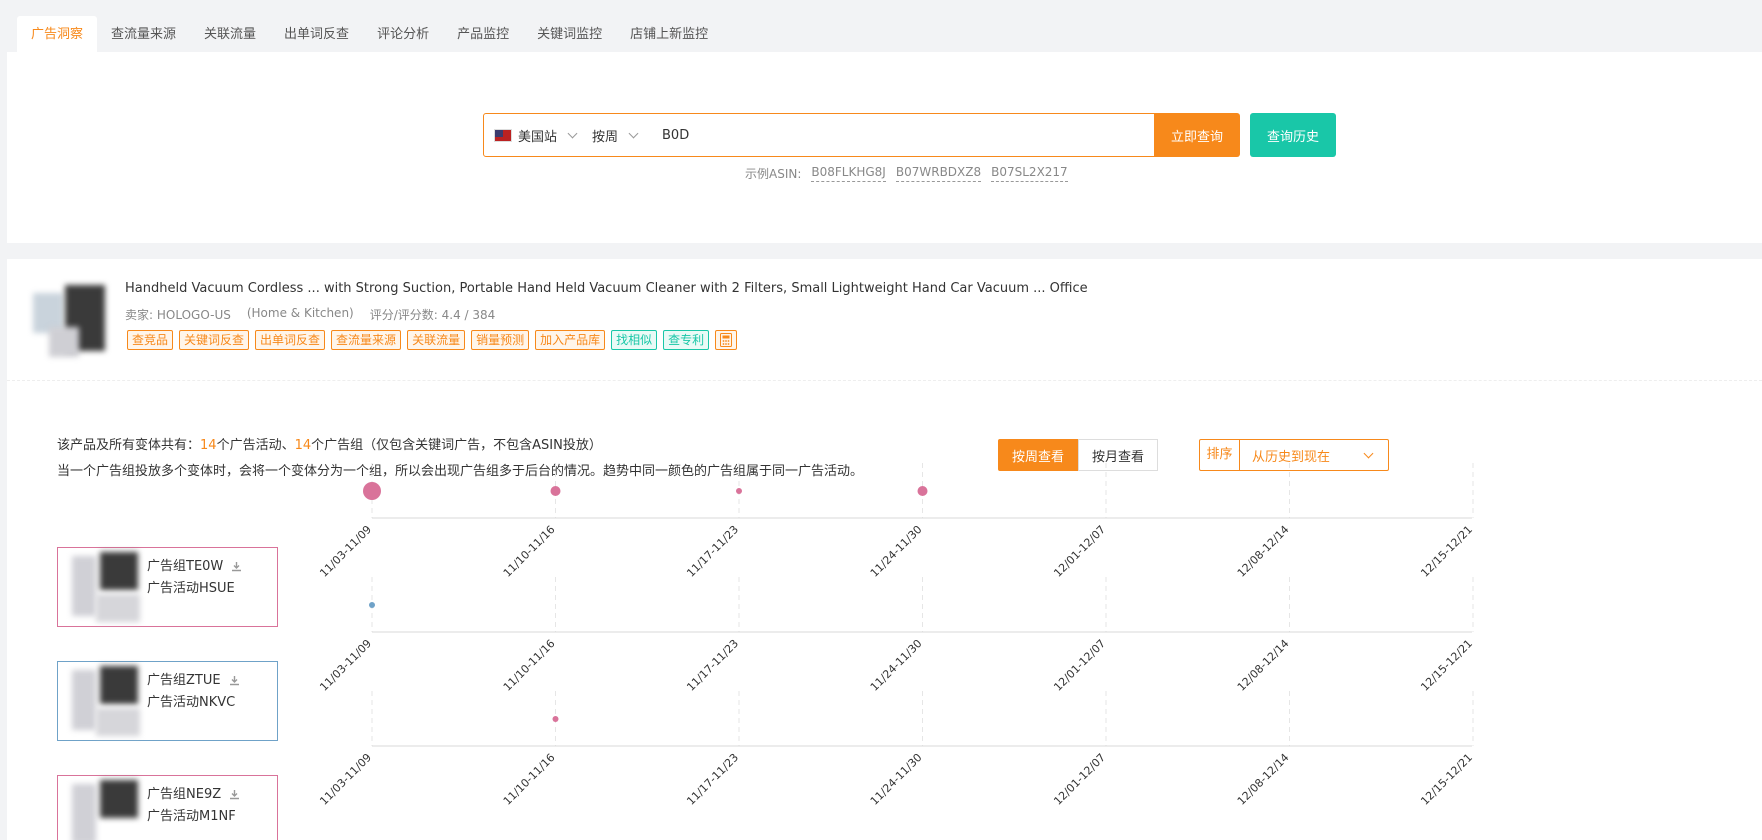  I want to click on tab-keyword-monitor: 关键词监控, so click(569, 34).